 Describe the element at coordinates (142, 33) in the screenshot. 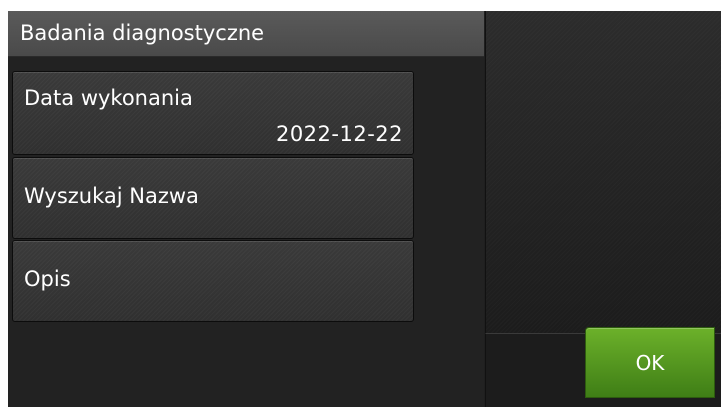

I see `page-title: Badania diagnostyczne` at that location.